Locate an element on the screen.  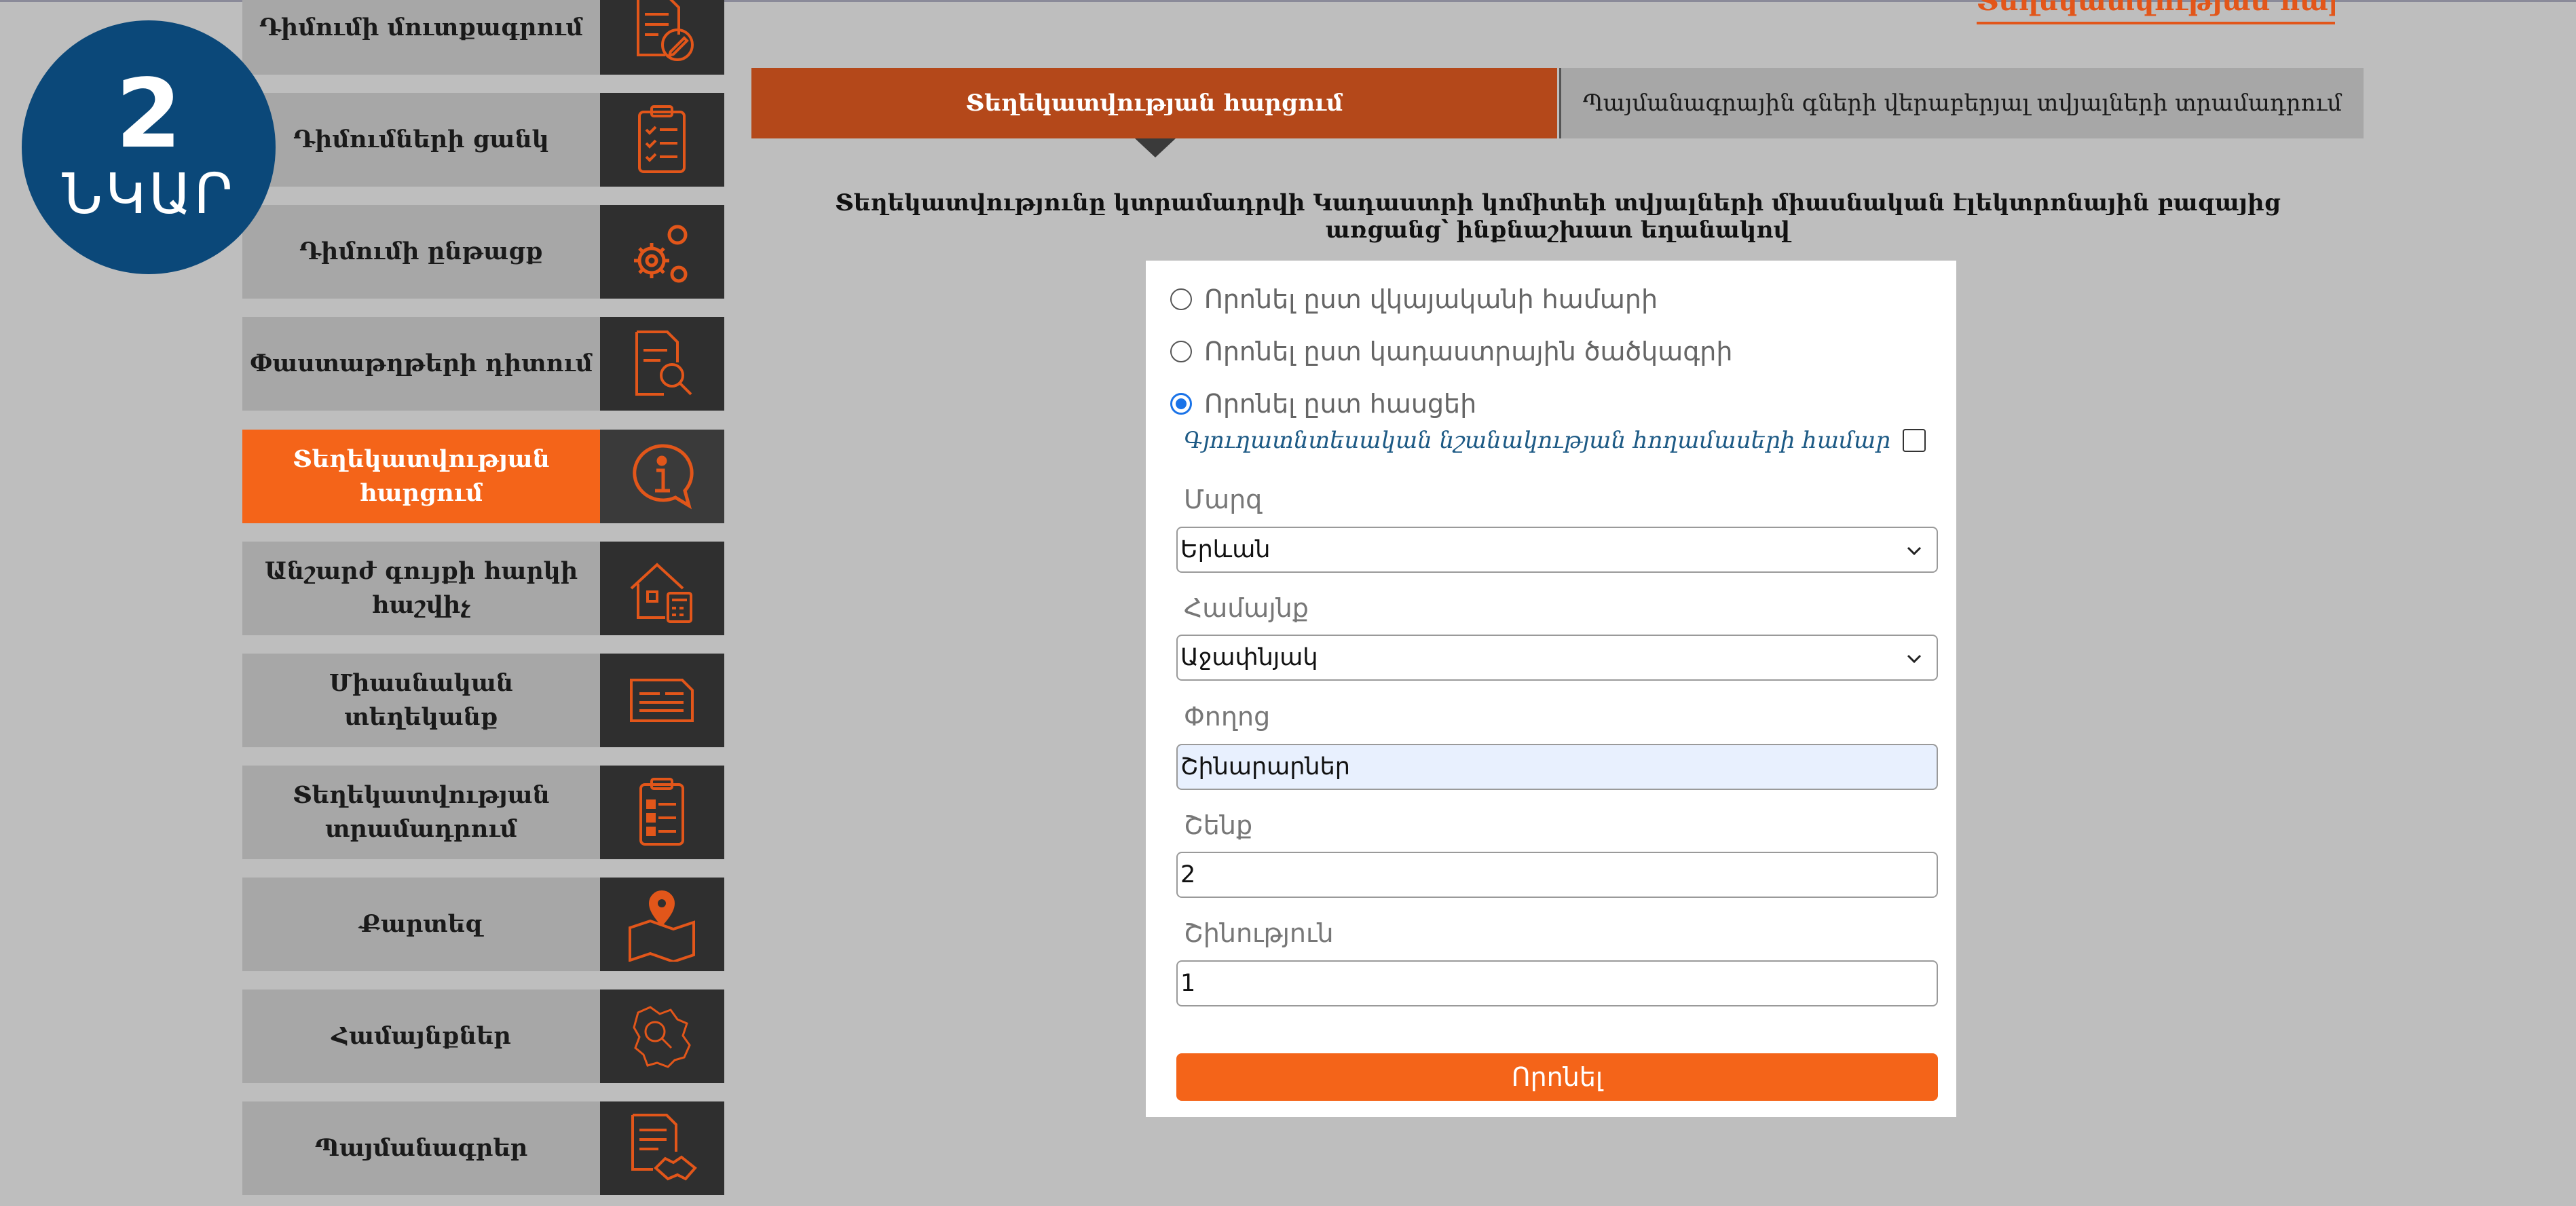
info-chat-icon is located at coordinates (662, 476).